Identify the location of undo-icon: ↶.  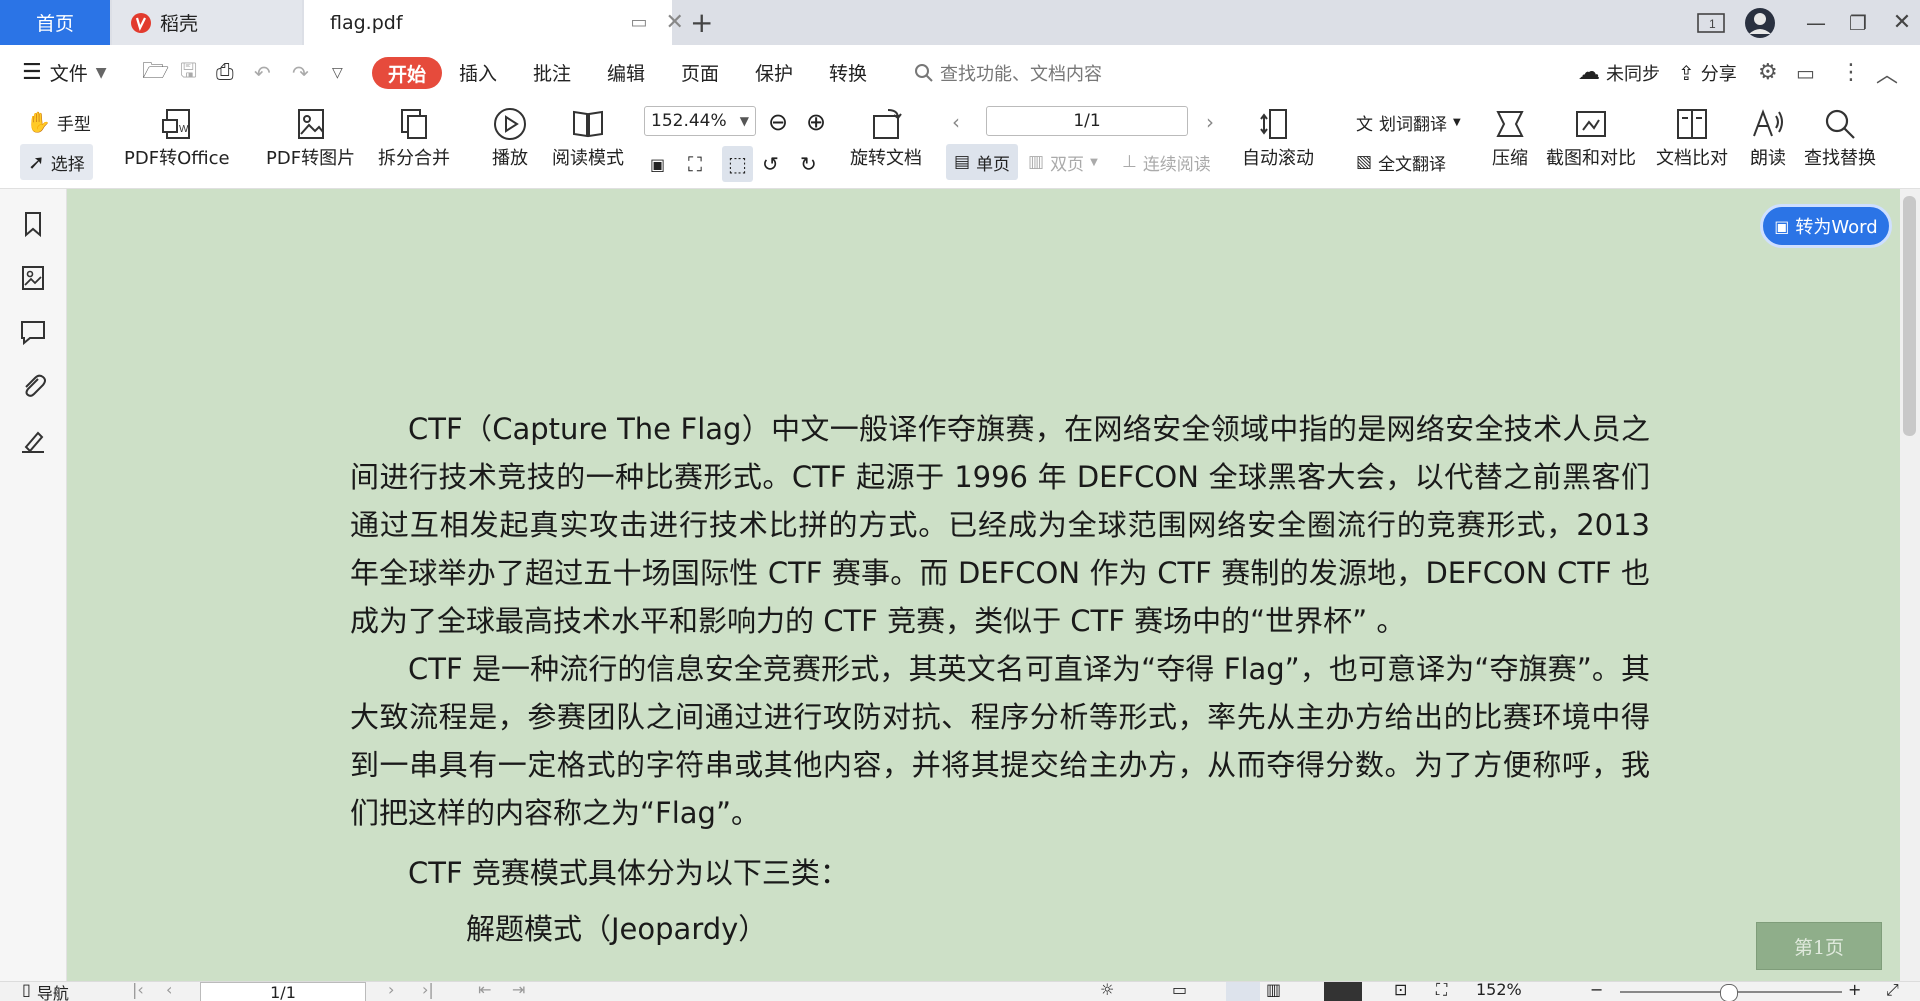
(262, 72).